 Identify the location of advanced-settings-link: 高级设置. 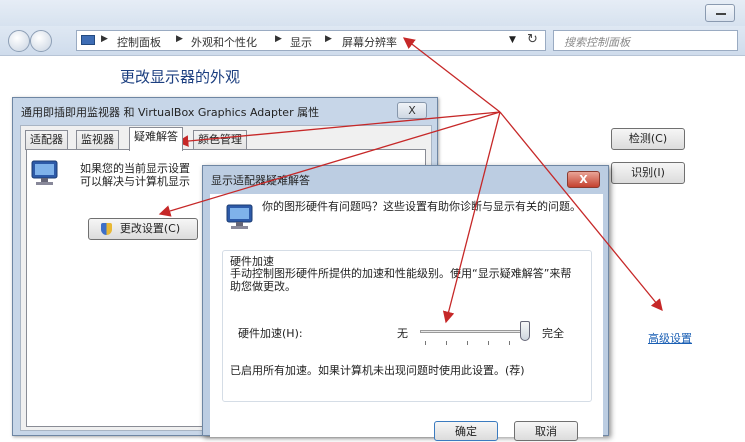
(670, 338).